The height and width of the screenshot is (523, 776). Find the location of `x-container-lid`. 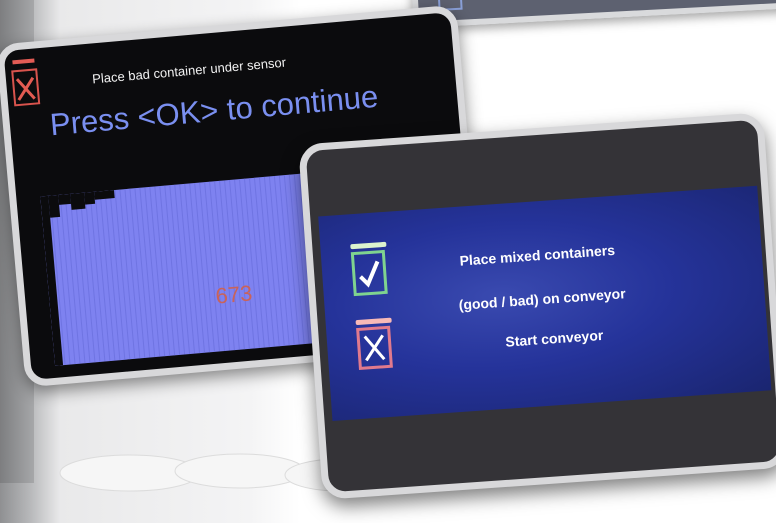

x-container-lid is located at coordinates (23, 61).